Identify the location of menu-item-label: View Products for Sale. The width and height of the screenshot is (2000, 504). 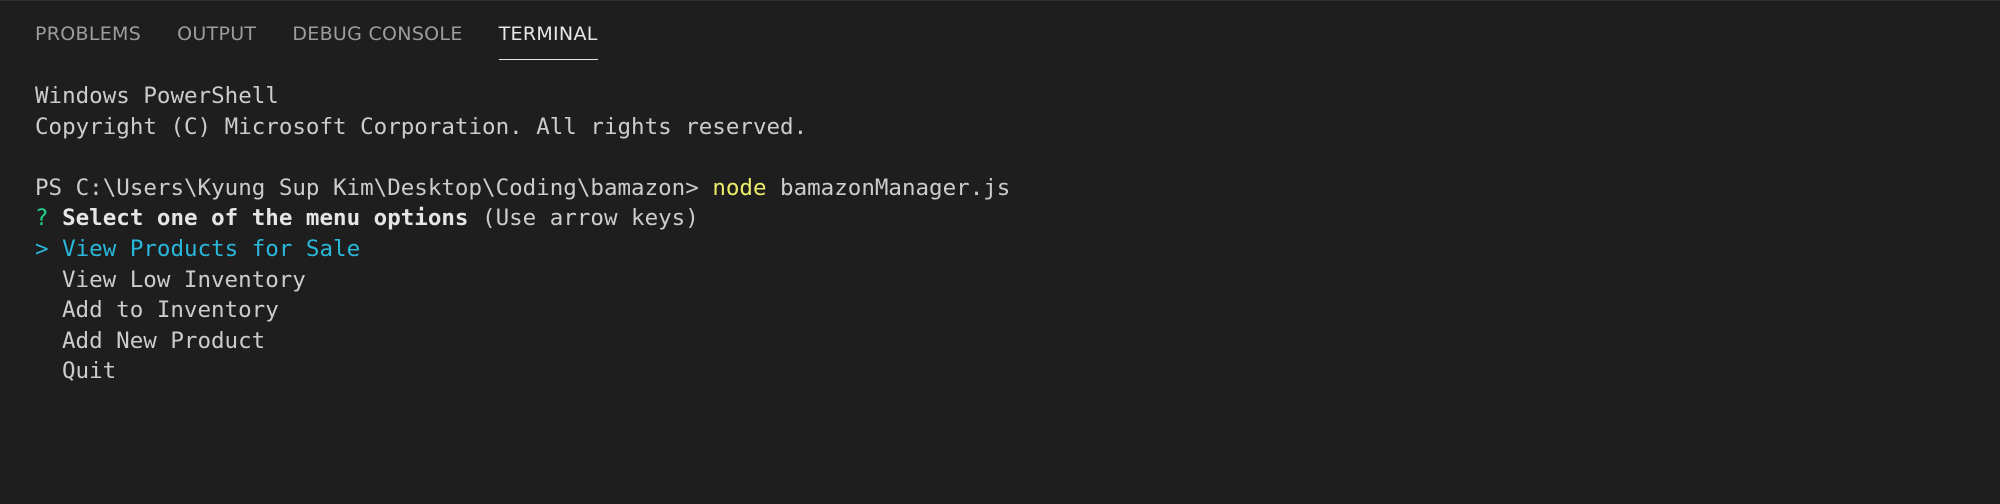
(211, 248).